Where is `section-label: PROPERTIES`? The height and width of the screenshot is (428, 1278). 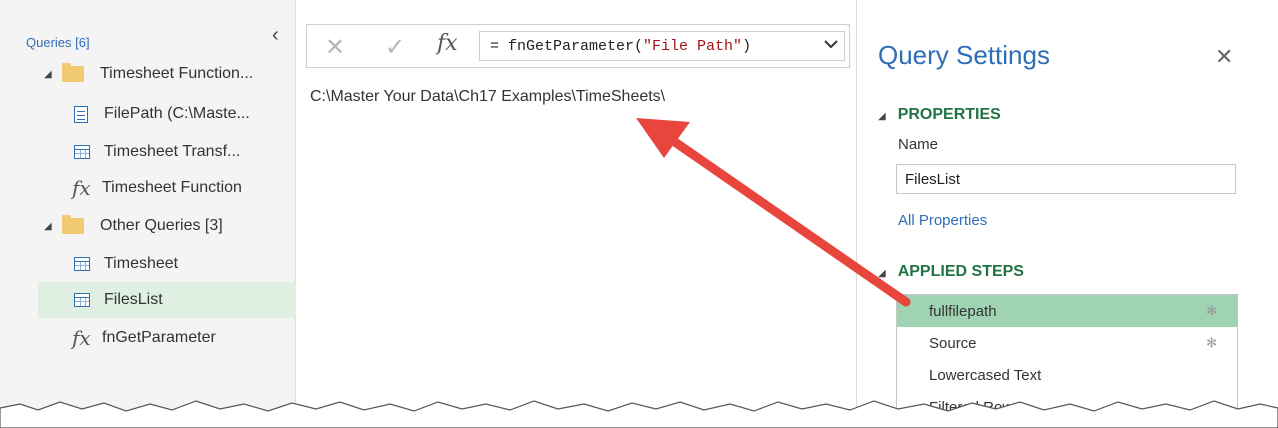 section-label: PROPERTIES is located at coordinates (949, 114).